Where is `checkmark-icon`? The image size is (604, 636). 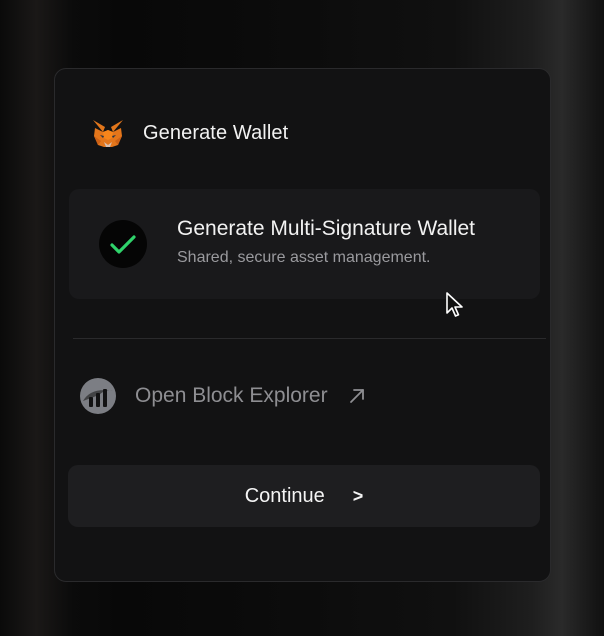 checkmark-icon is located at coordinates (123, 244).